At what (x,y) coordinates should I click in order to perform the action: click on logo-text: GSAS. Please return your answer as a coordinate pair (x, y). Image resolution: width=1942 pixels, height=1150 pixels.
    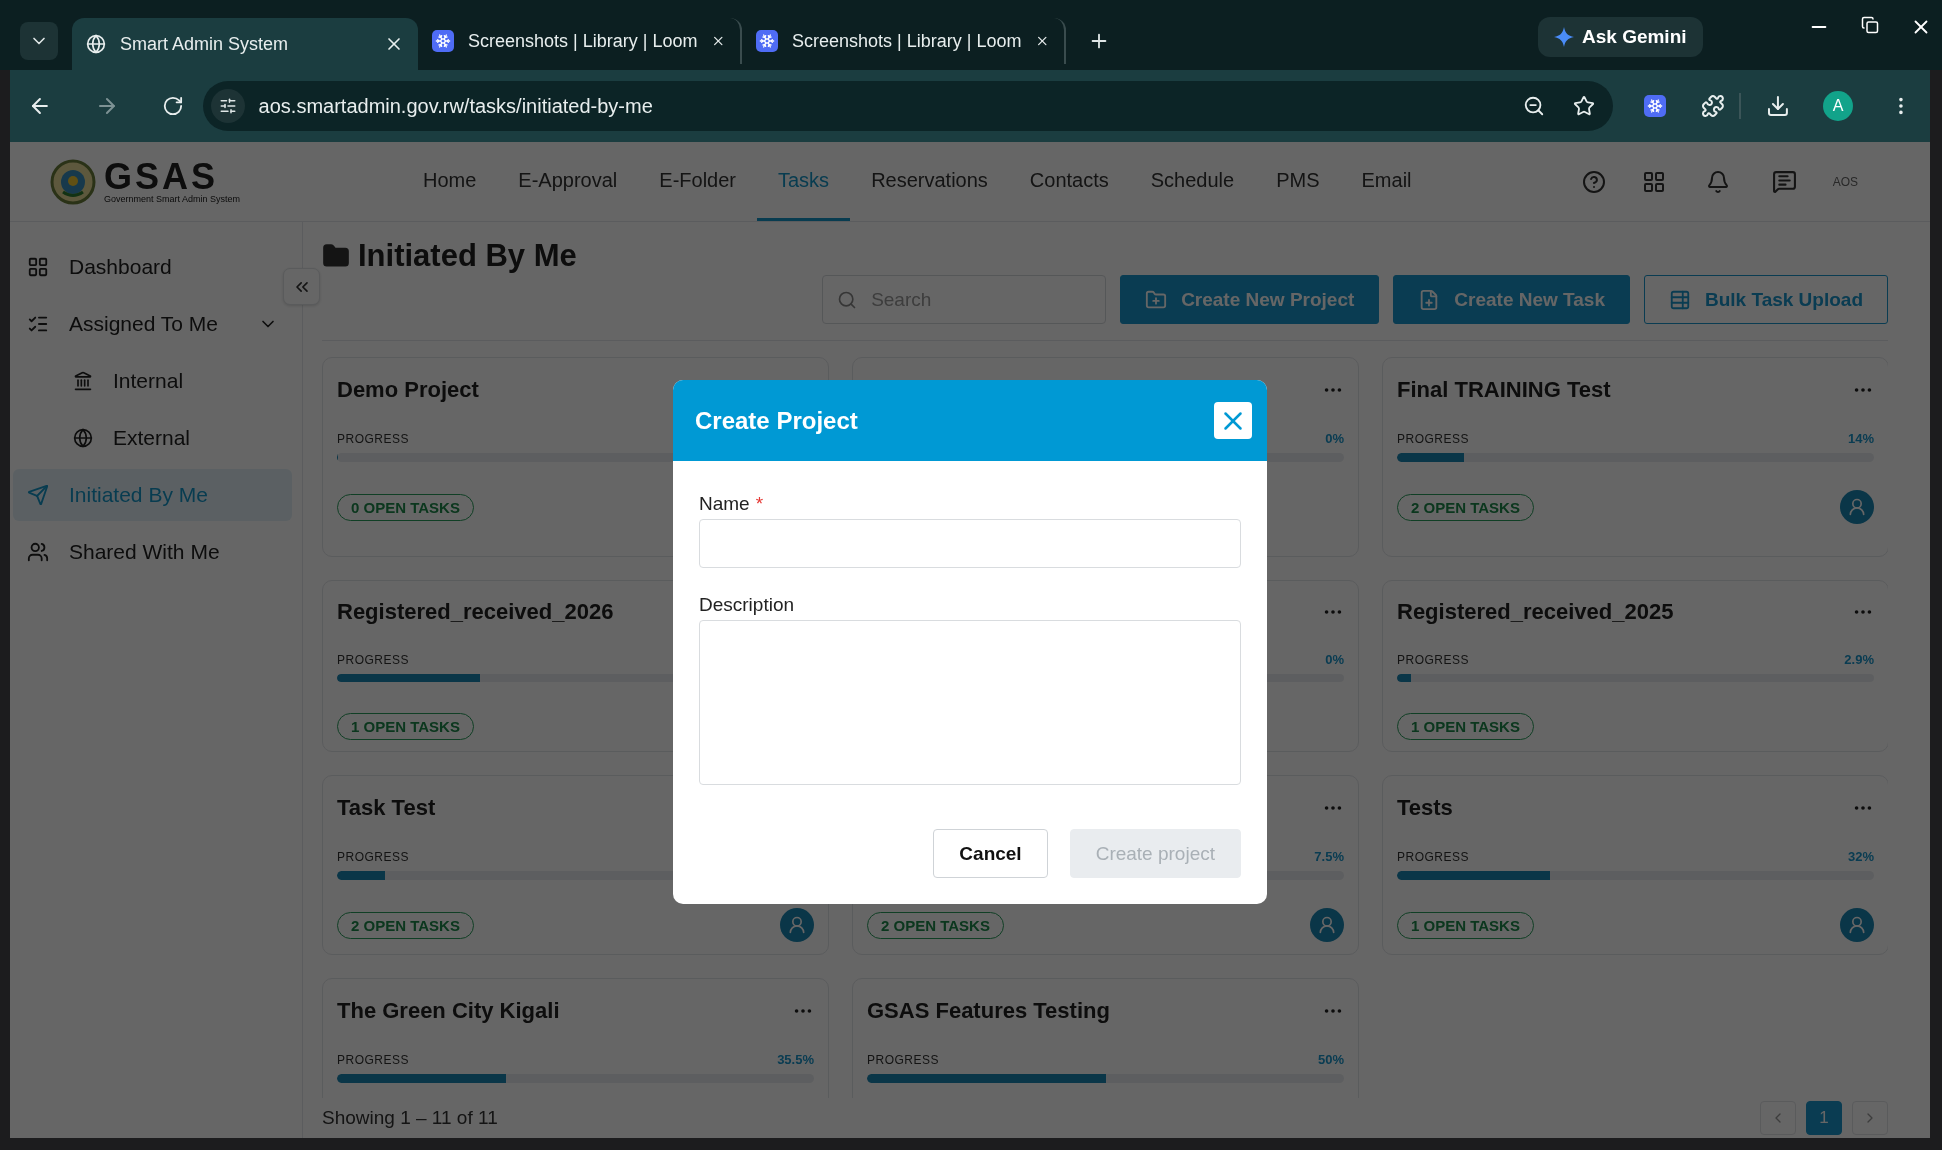
    Looking at the image, I should click on (161, 177).